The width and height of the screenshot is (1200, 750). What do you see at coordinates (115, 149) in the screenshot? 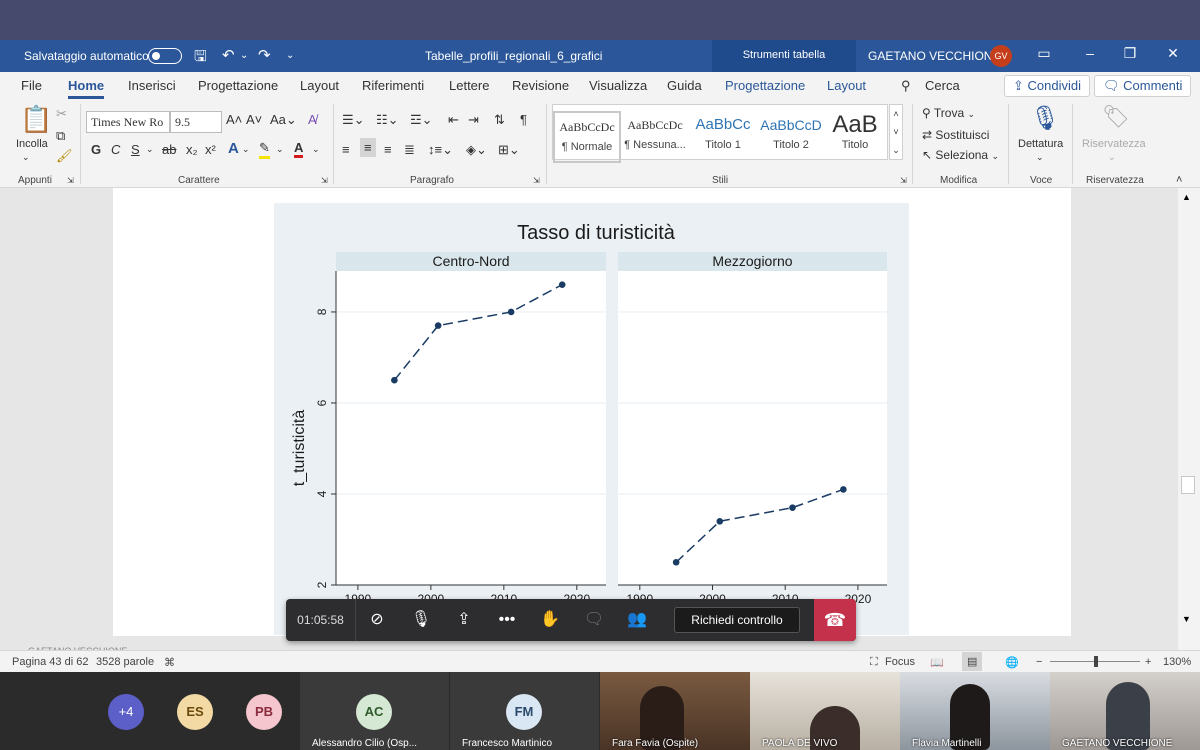
I see `italic-icon: C` at bounding box center [115, 149].